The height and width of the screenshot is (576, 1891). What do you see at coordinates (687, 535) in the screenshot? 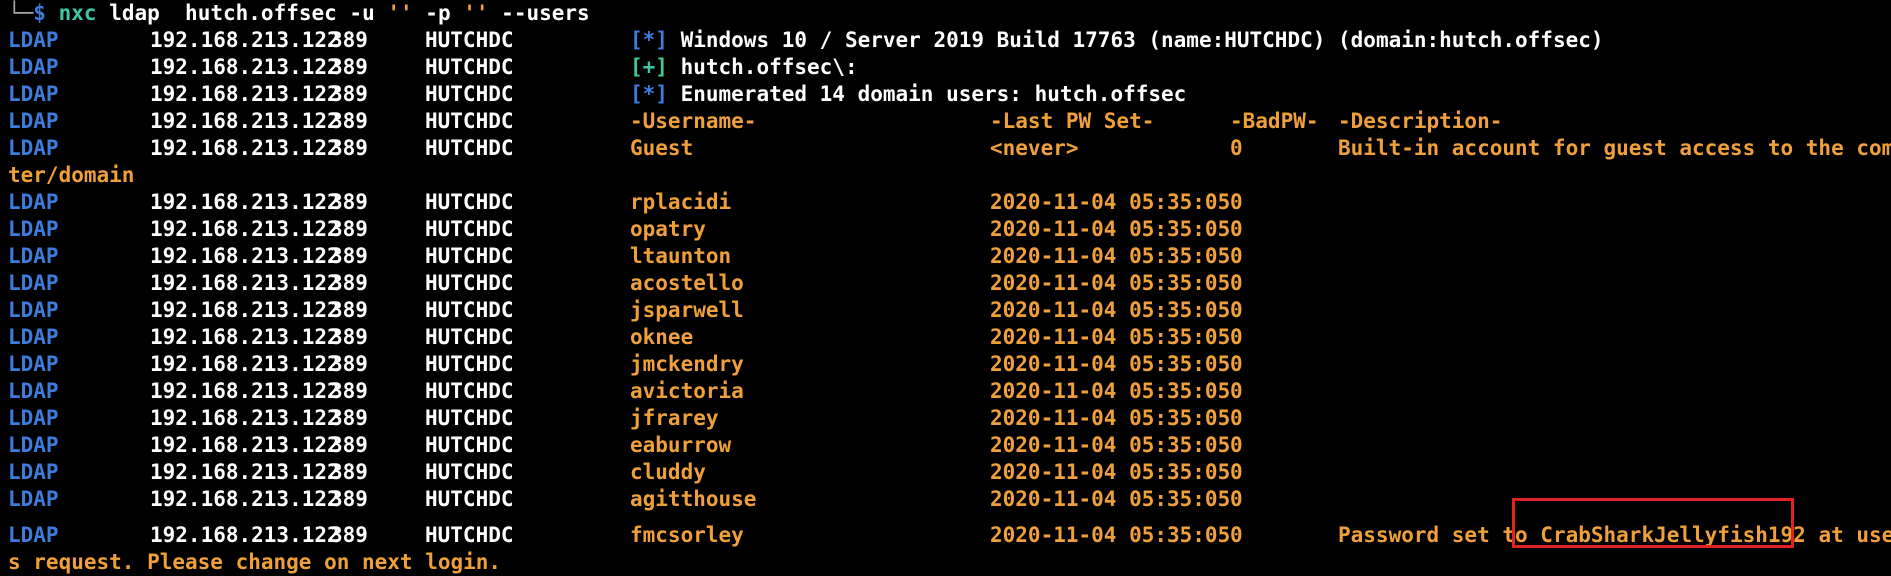
I see `username: fmcsorley` at bounding box center [687, 535].